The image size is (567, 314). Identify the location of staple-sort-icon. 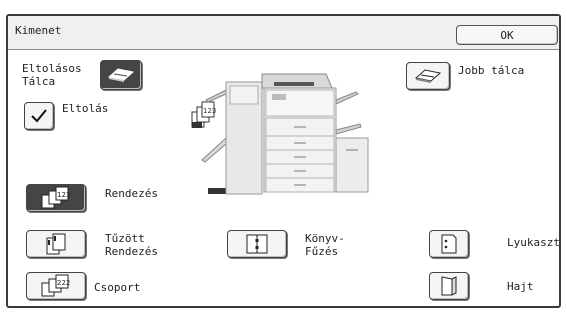
(56, 244).